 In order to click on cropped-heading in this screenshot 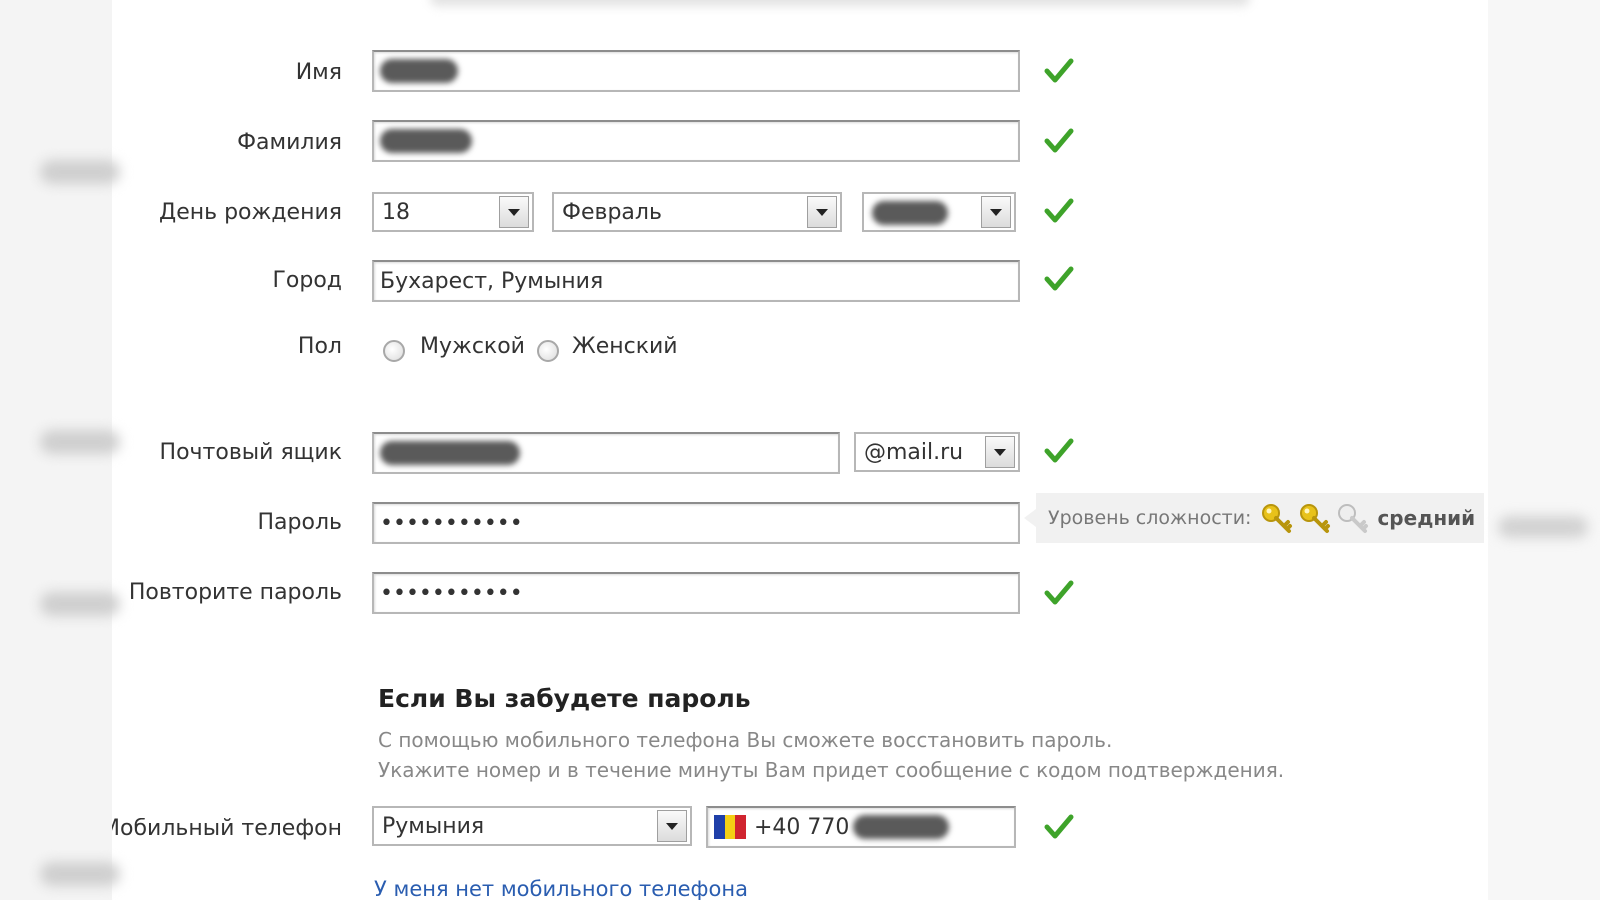, I will do `click(840, 3)`.